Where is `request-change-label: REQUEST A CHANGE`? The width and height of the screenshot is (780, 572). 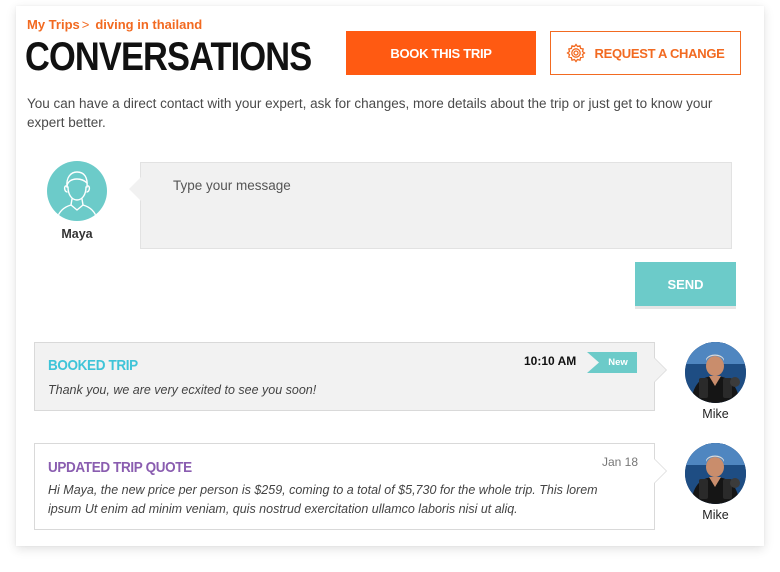
request-change-label: REQUEST A CHANGE is located at coordinates (659, 53).